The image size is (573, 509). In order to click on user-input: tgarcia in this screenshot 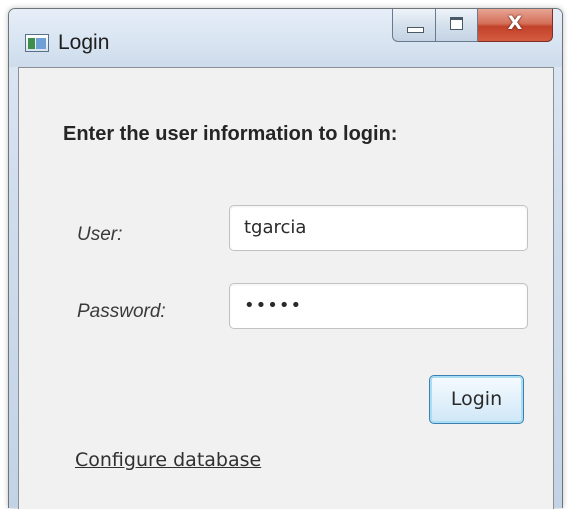, I will do `click(378, 228)`.